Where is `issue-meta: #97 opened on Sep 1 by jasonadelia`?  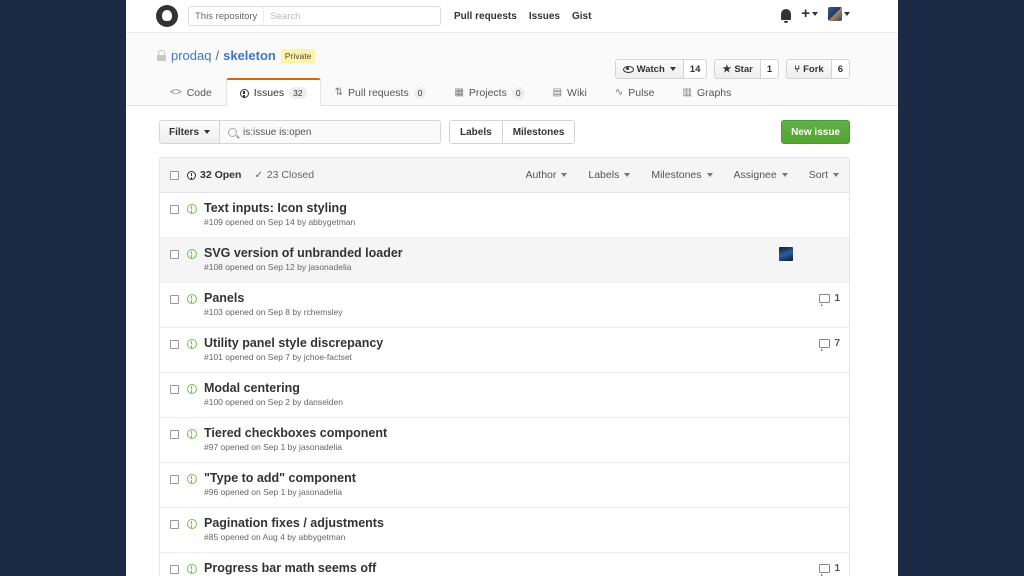 issue-meta: #97 opened on Sep 1 by jasonadelia is located at coordinates (273, 447).